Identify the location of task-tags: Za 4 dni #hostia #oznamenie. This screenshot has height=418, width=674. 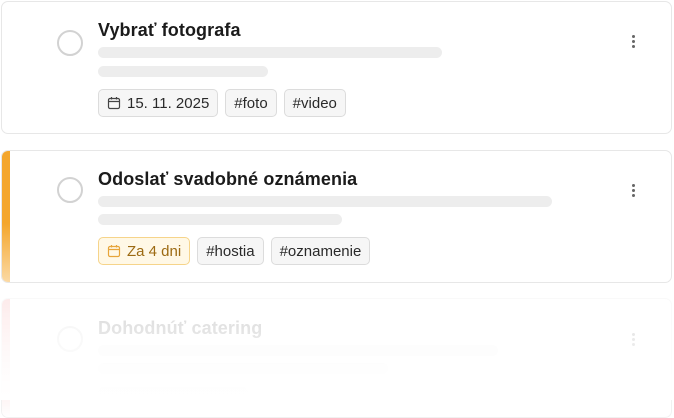
(234, 251).